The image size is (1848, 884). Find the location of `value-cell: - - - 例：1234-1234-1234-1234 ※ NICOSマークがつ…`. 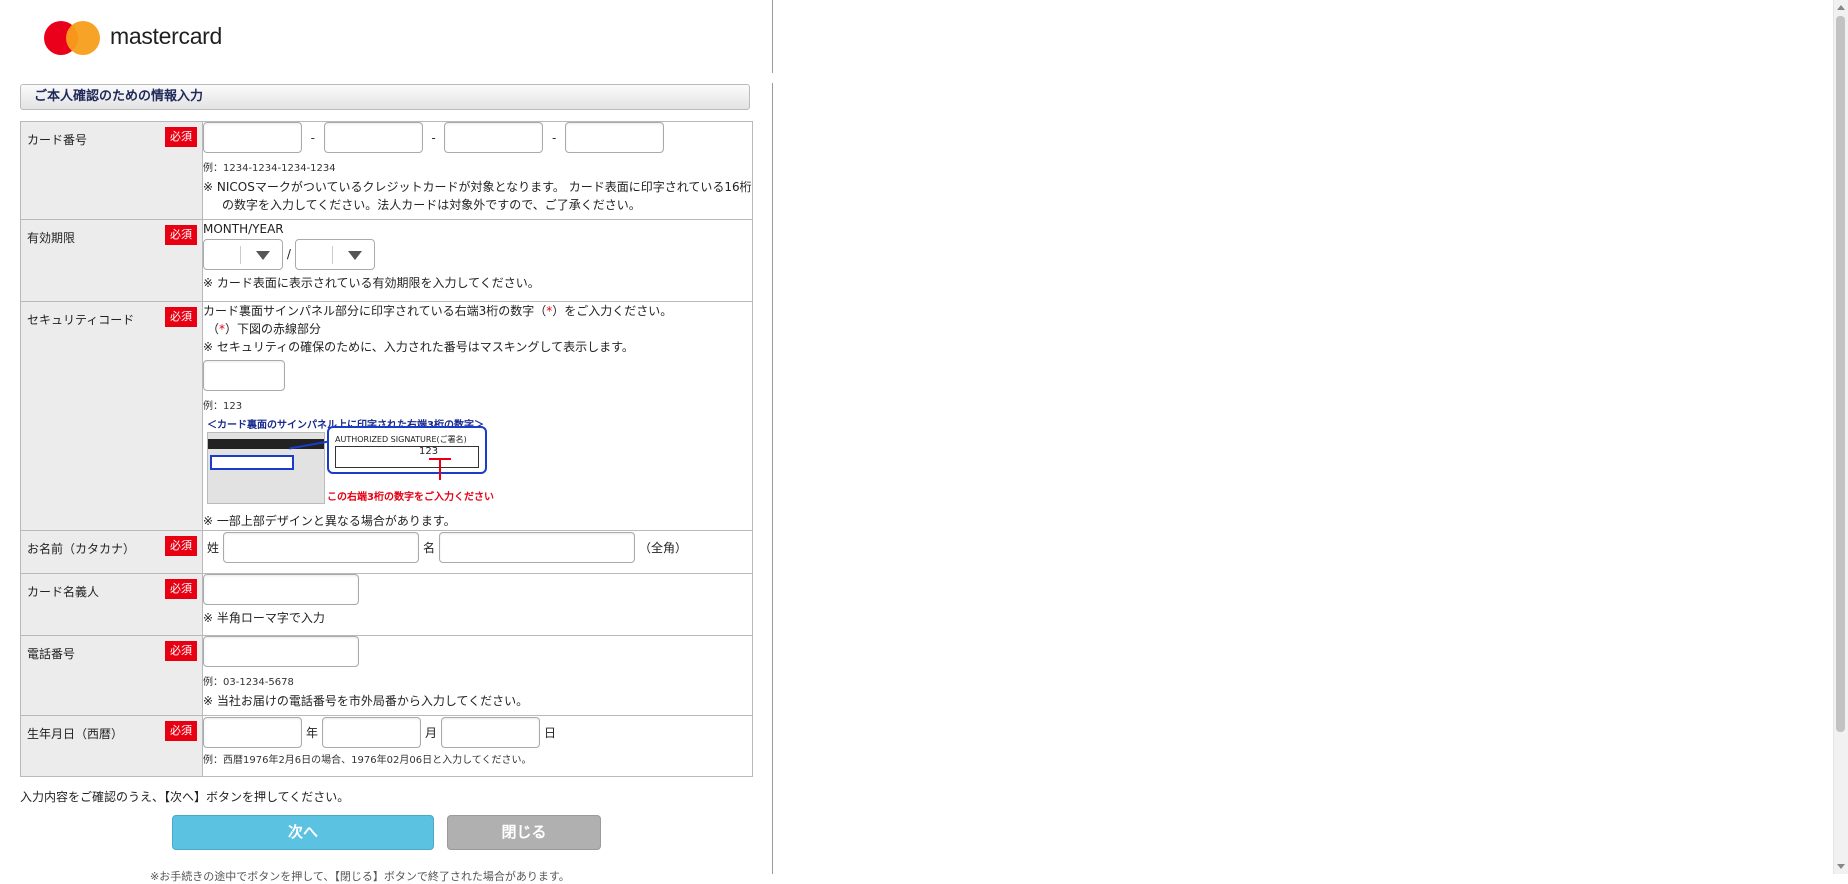

value-cell: - - - 例：1234-1234-1234-1234 ※ NICOSマークがつ… is located at coordinates (477, 170).